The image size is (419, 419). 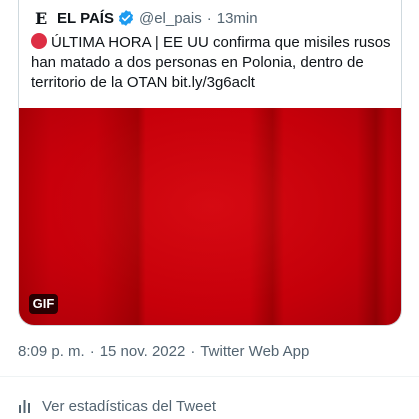 What do you see at coordinates (209, 376) in the screenshot?
I see `divider` at bounding box center [209, 376].